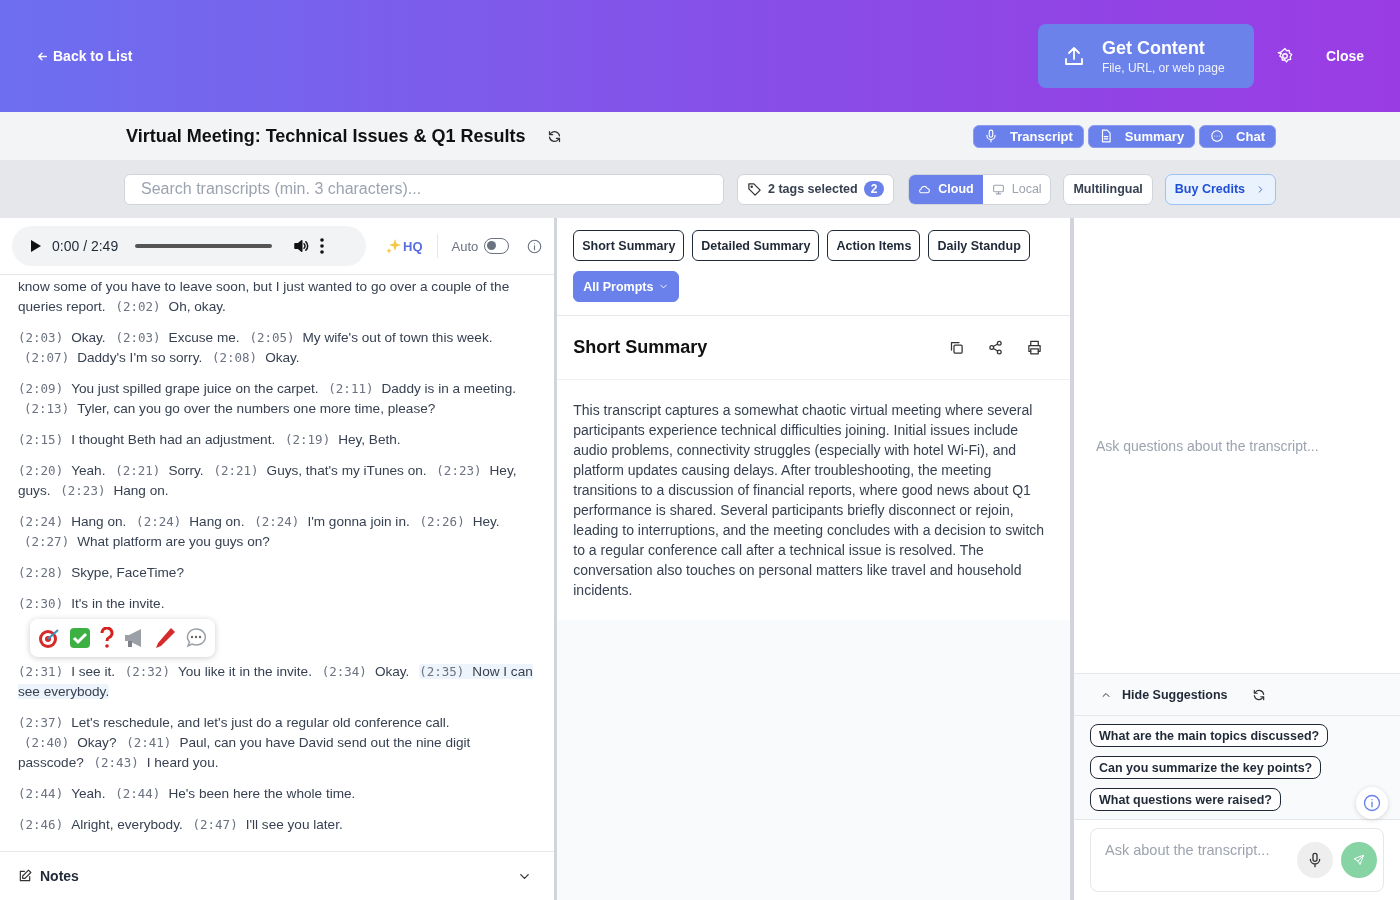 The height and width of the screenshot is (900, 1400). Describe the element at coordinates (107, 638) in the screenshot. I see `question-icon` at that location.